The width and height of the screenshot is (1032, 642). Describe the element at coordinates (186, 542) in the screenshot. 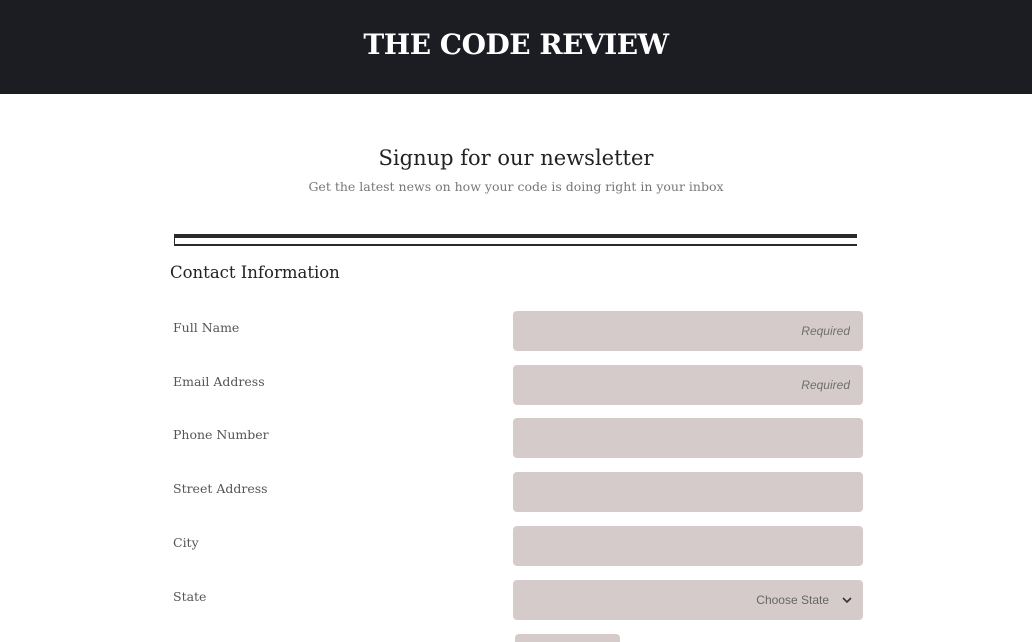

I see `city-label: City` at that location.